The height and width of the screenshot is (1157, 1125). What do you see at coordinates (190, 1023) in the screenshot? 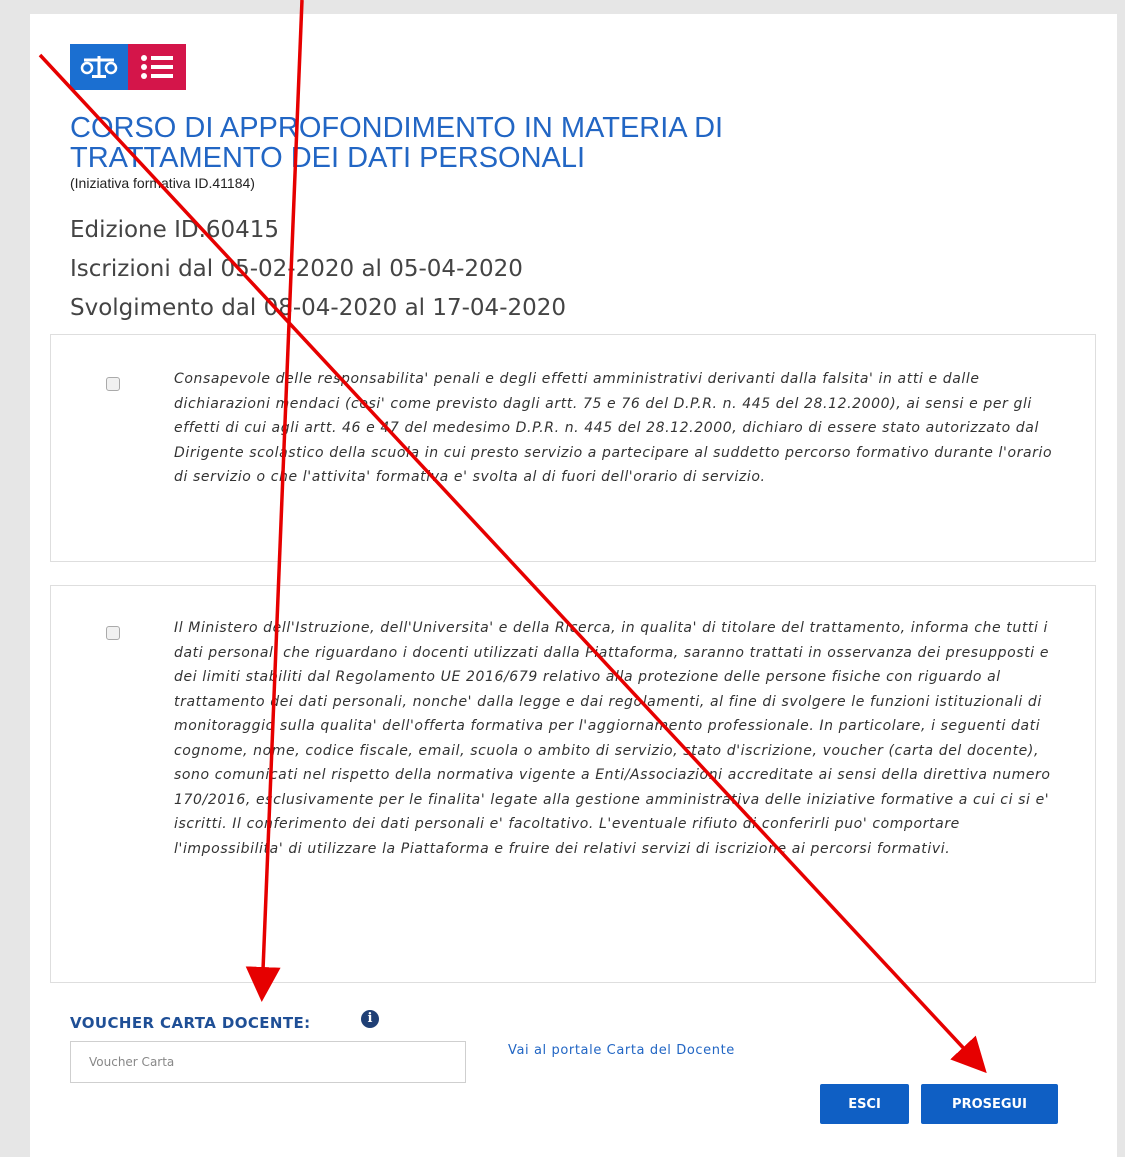
I see `voucher-label: VOUCHER CARTA DOCENTE:` at bounding box center [190, 1023].